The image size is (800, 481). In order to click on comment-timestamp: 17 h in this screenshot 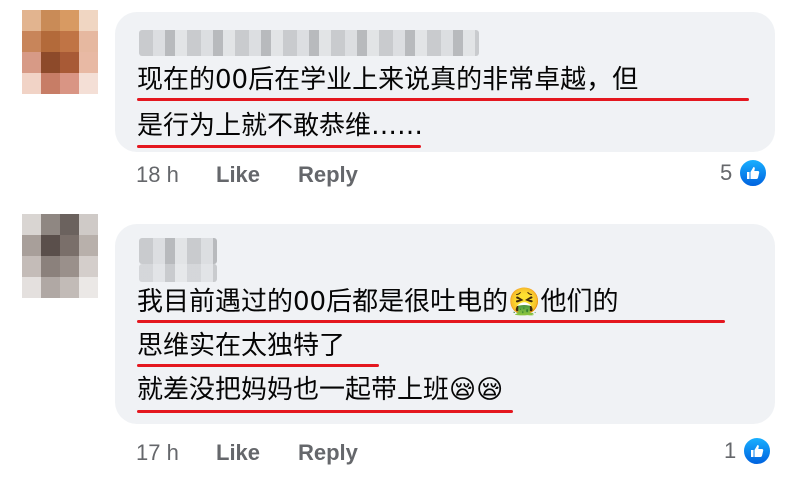, I will do `click(157, 453)`.